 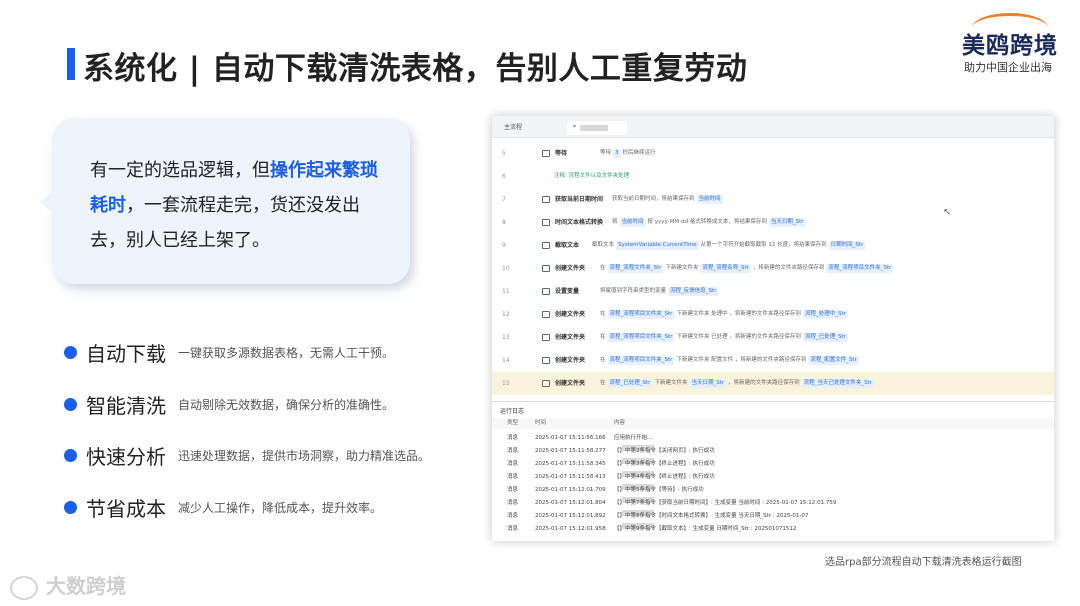 I want to click on log-col-time: 时间, so click(x=541, y=423).